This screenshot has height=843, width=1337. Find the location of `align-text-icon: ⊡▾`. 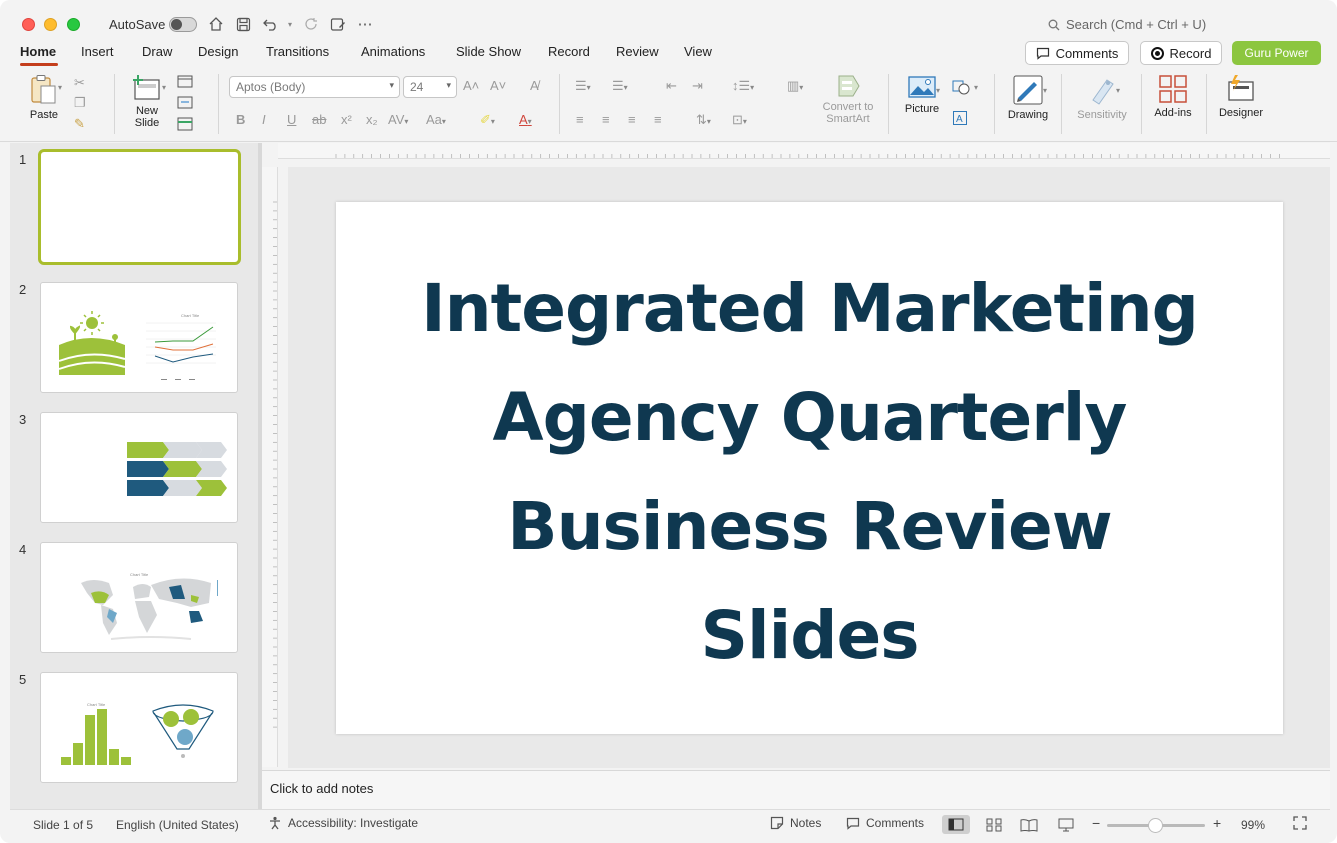

align-text-icon: ⊡▾ is located at coordinates (739, 120).